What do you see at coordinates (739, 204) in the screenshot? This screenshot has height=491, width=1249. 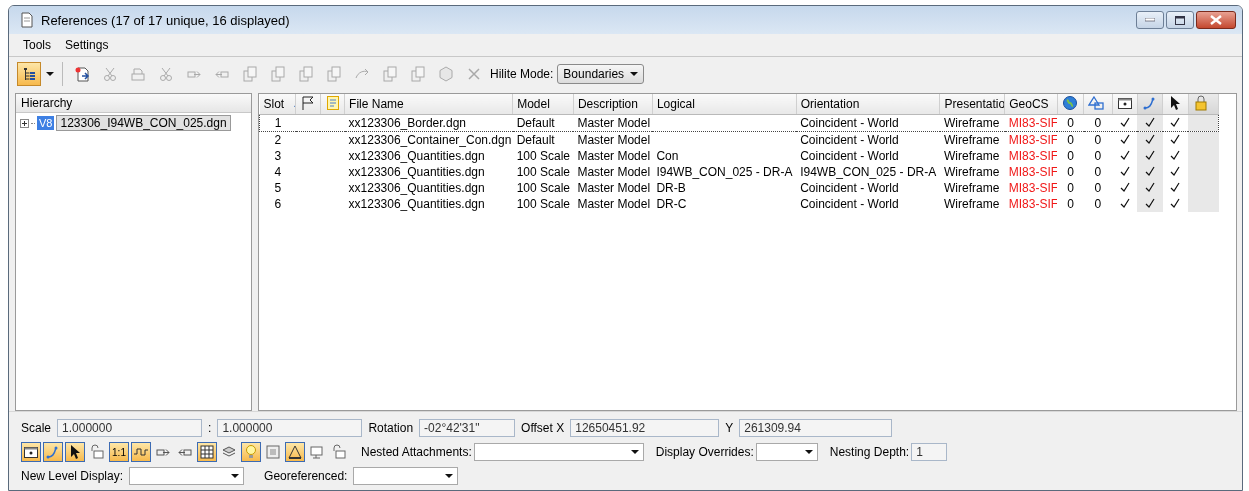 I see `table-row: 6 xx123306_Quantities.dgn 100 Scale Master Model DR-C Coincident - World Wireframe MI83-SIF 0 0` at bounding box center [739, 204].